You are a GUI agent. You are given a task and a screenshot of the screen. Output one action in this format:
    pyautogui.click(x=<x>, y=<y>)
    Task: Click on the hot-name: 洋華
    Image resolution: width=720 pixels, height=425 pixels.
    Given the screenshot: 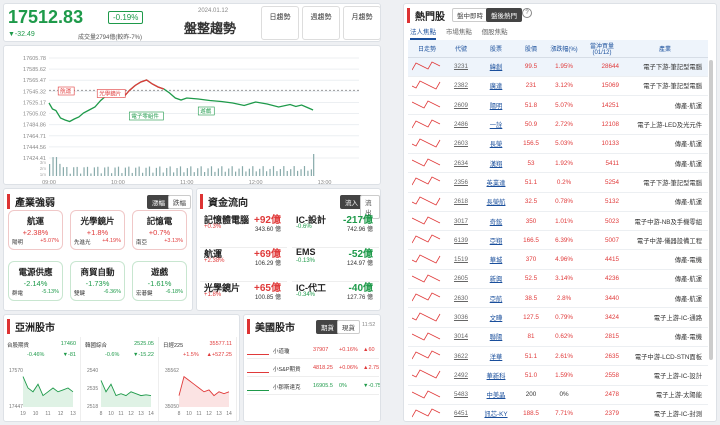 What is the action you would take?
    pyautogui.click(x=496, y=356)
    